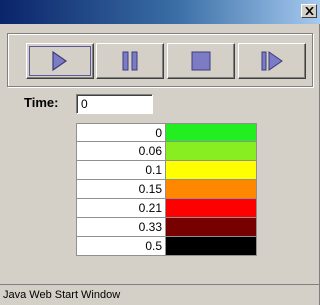 This screenshot has width=320, height=305. What do you see at coordinates (120, 189) in the screenshot?
I see `legend-value: 0.15` at bounding box center [120, 189].